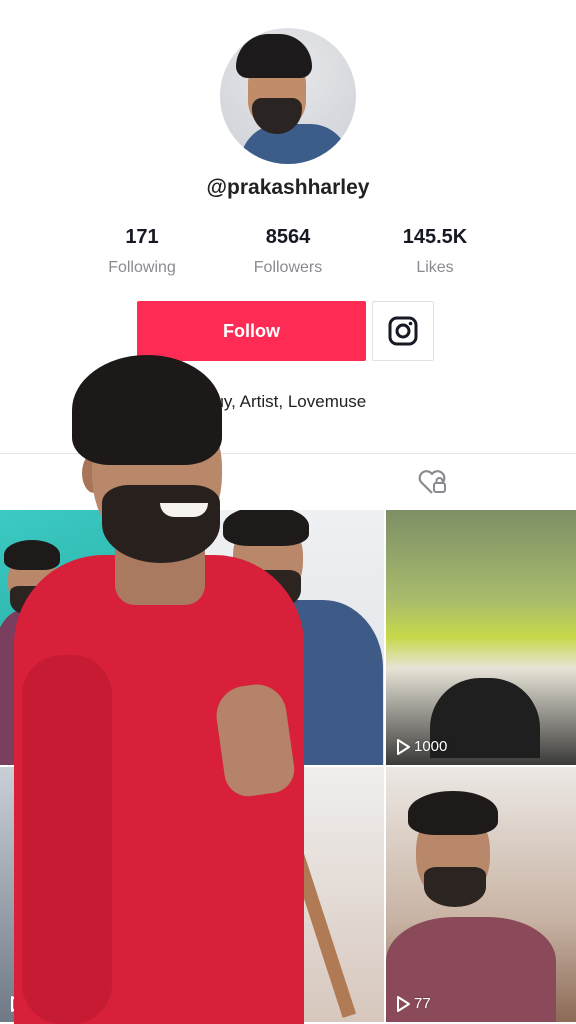  Describe the element at coordinates (274, 56) in the screenshot. I see `avatar-hair` at that location.